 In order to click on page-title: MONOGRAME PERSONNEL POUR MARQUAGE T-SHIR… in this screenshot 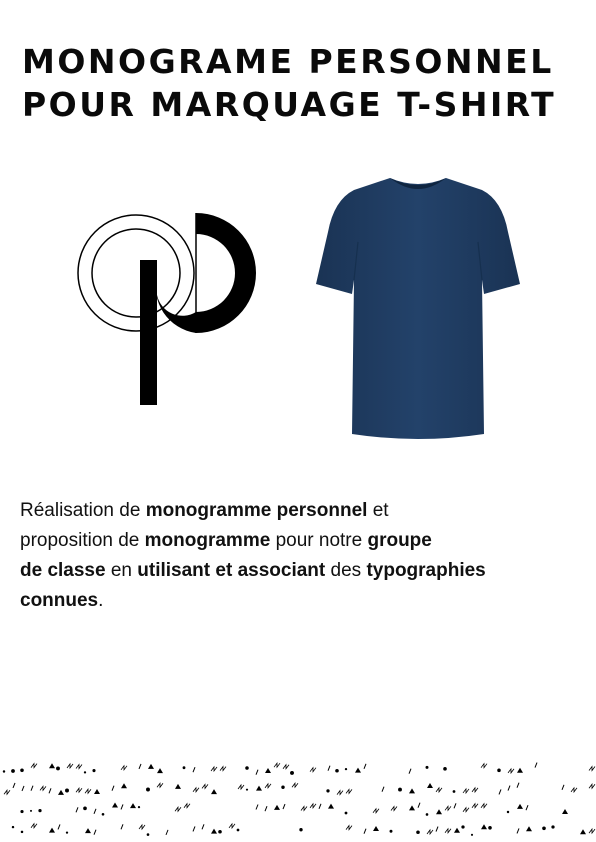, I will do `click(302, 83)`.